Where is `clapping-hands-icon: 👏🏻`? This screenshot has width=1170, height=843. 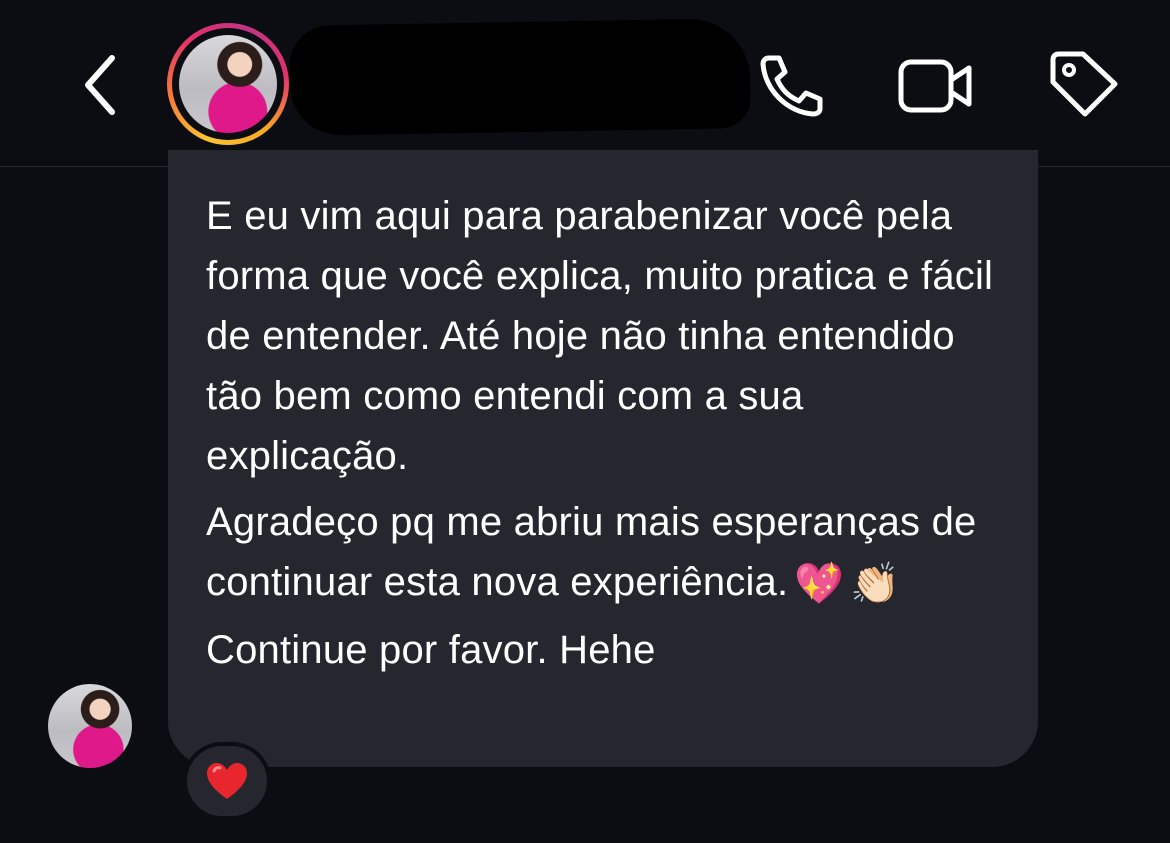
clapping-hands-icon: 👏🏻 is located at coordinates (875, 584).